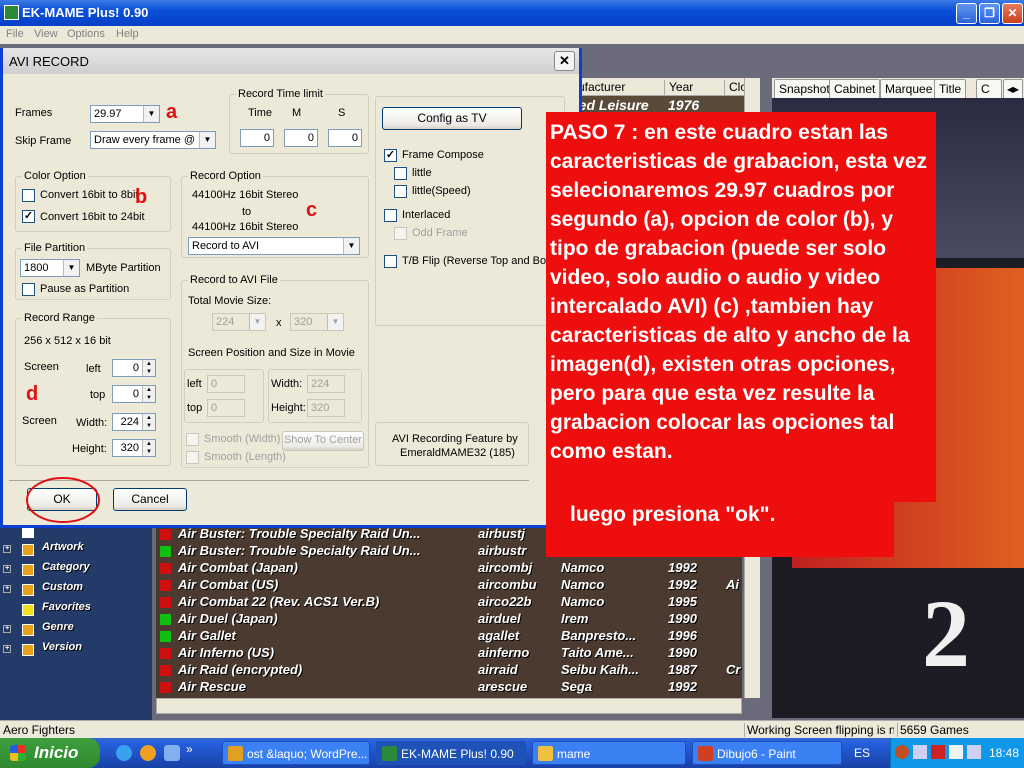 The image size is (1024, 768). What do you see at coordinates (134, 422) in the screenshot?
I see `range-width-input: 224 ▲ ▼` at bounding box center [134, 422].